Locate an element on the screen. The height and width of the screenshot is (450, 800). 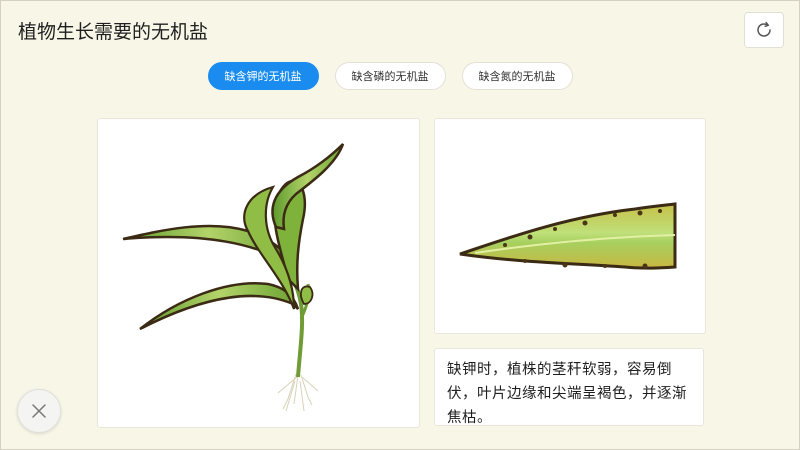
close-icon is located at coordinates (39, 411).